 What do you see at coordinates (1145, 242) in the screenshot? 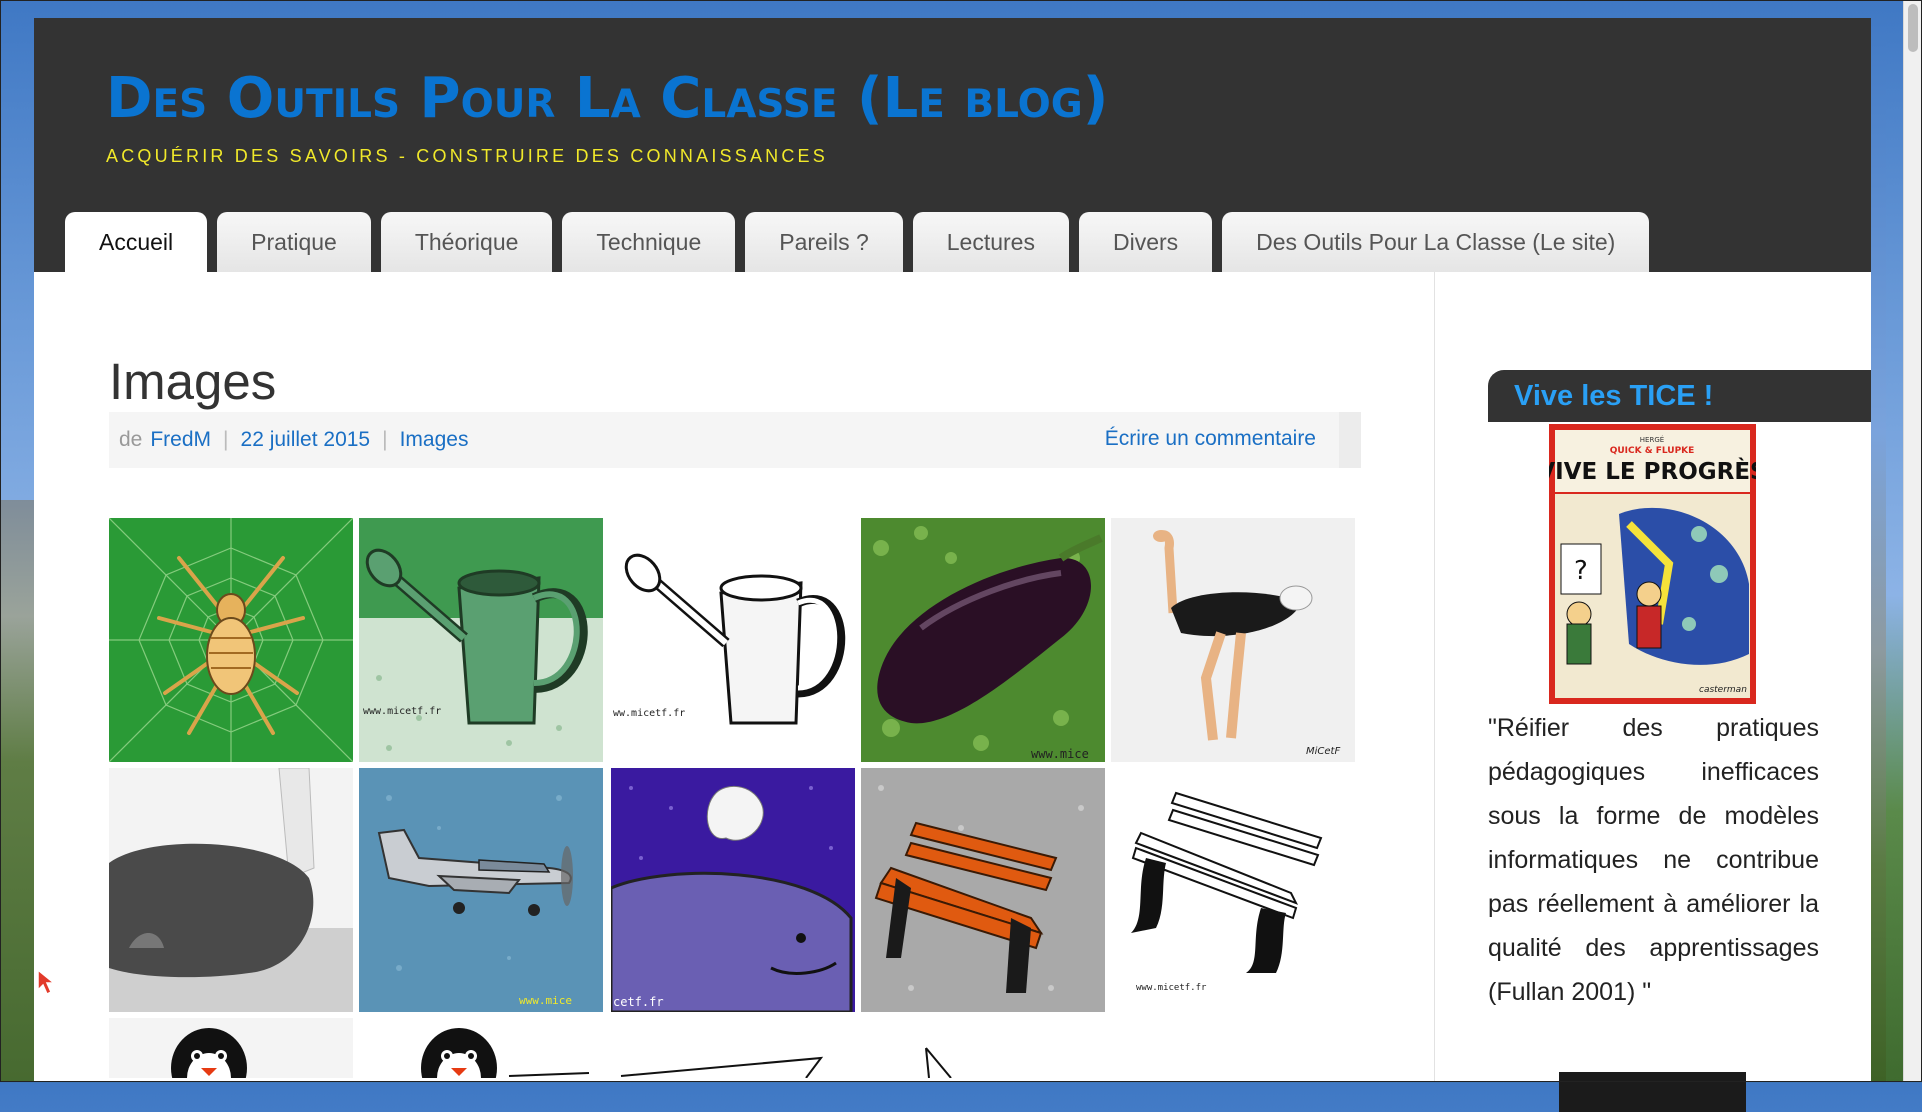
I see `nav-tab-divers: Divers` at bounding box center [1145, 242].